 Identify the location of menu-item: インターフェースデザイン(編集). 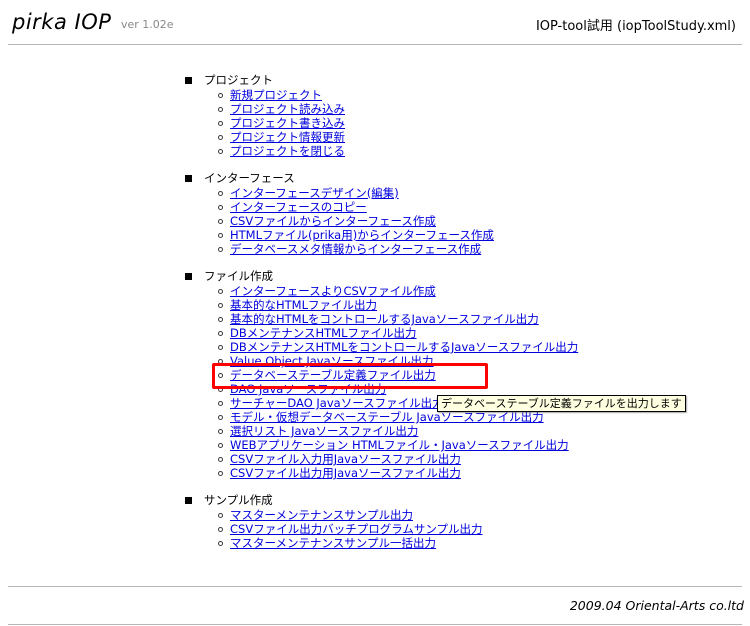
(356, 193).